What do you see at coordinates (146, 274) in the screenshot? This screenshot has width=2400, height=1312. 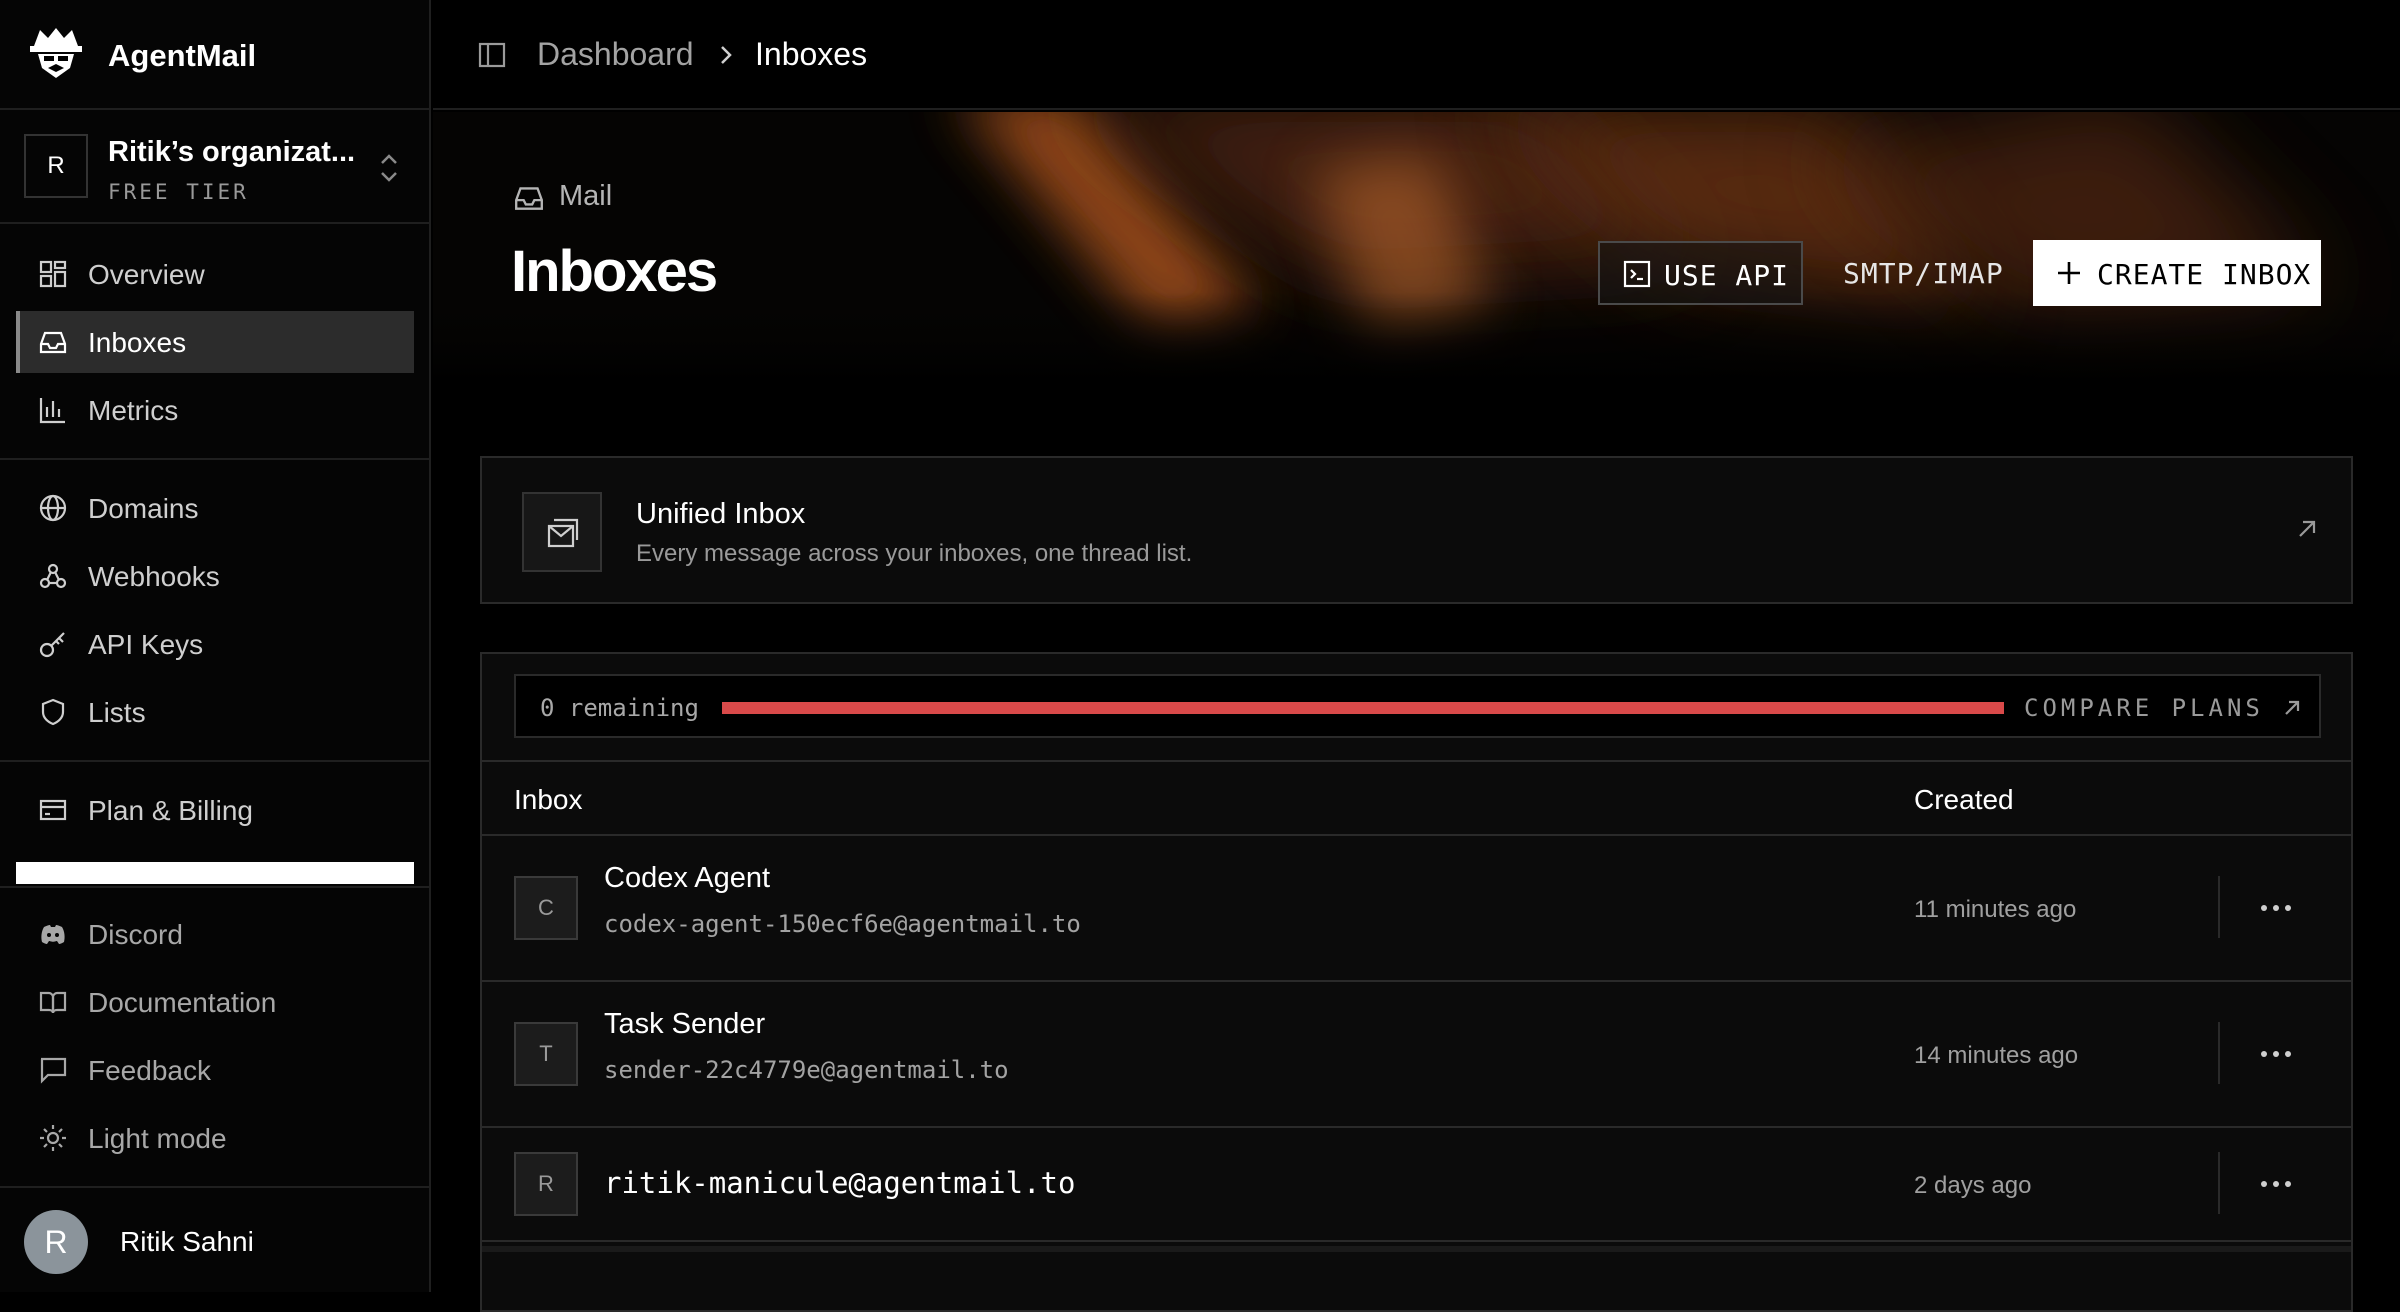 I see `sidebar-item-label: Overview` at bounding box center [146, 274].